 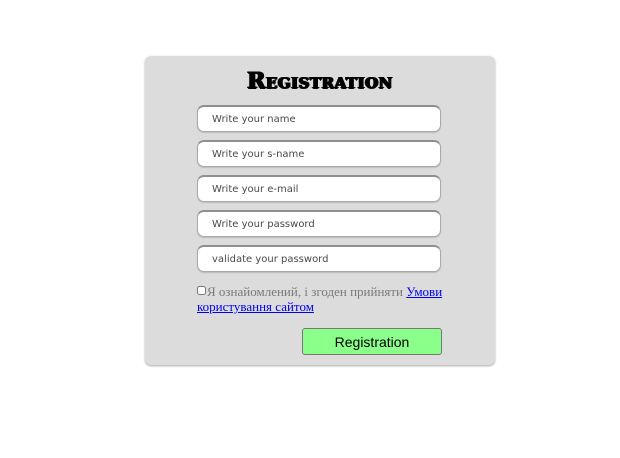 What do you see at coordinates (319, 188) in the screenshot?
I see `email-input` at bounding box center [319, 188].